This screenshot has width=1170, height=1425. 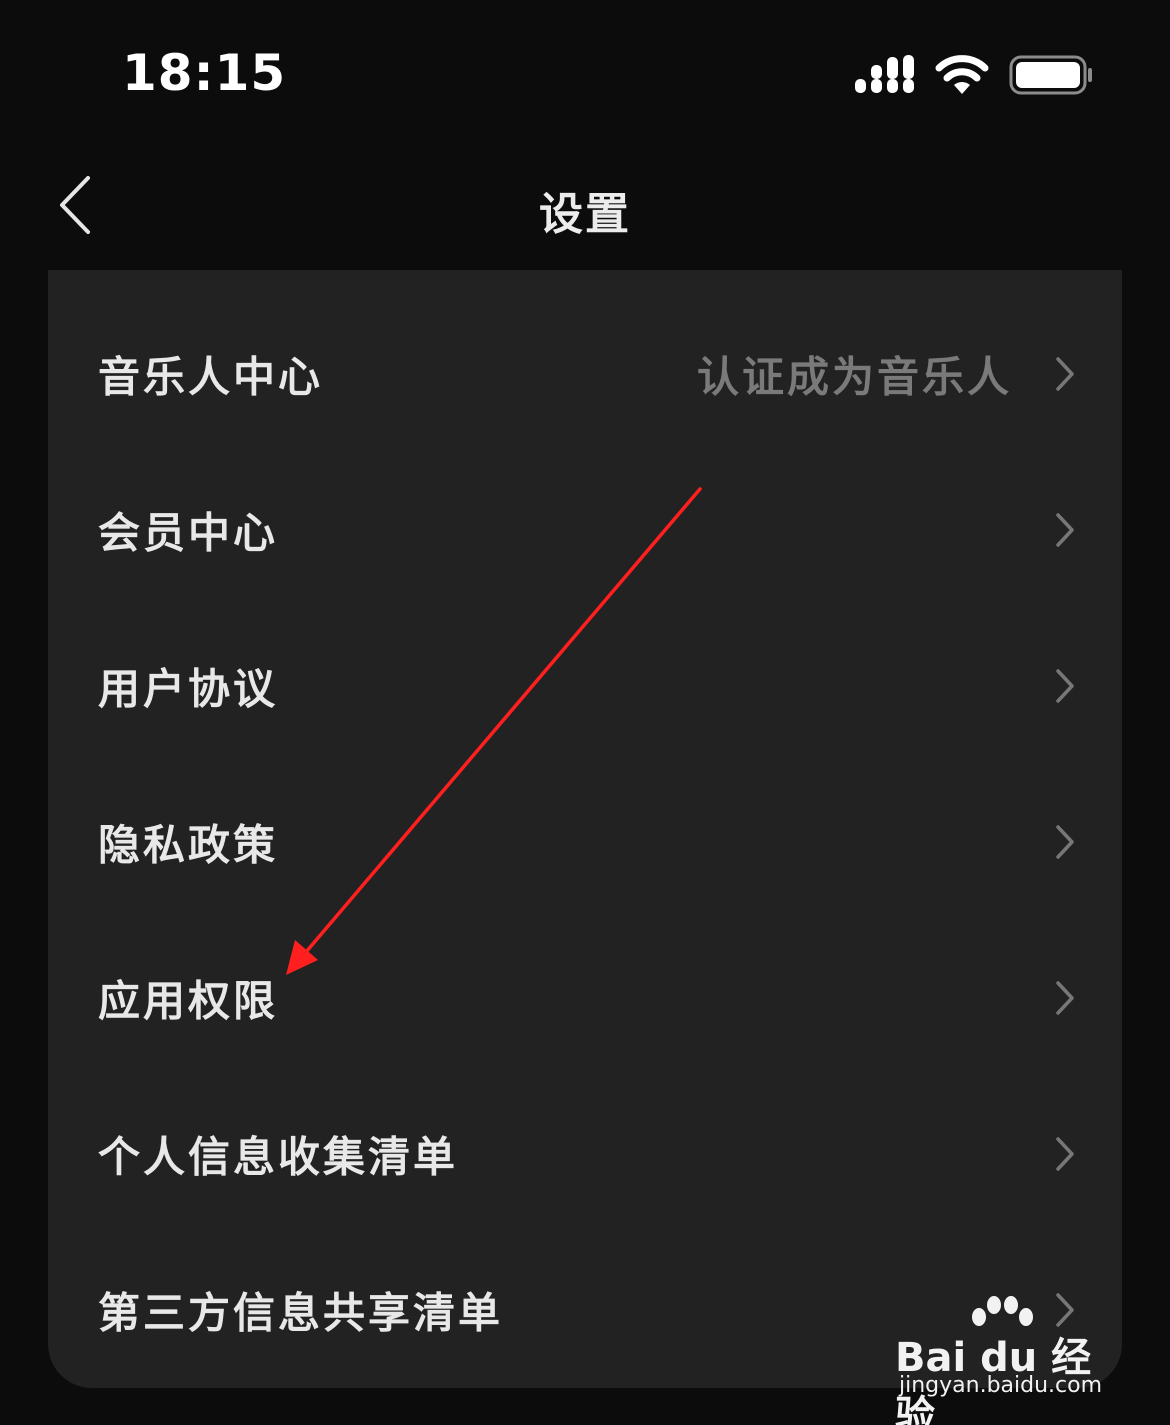 I want to click on settings-item-label: 用户协议, so click(x=188, y=689).